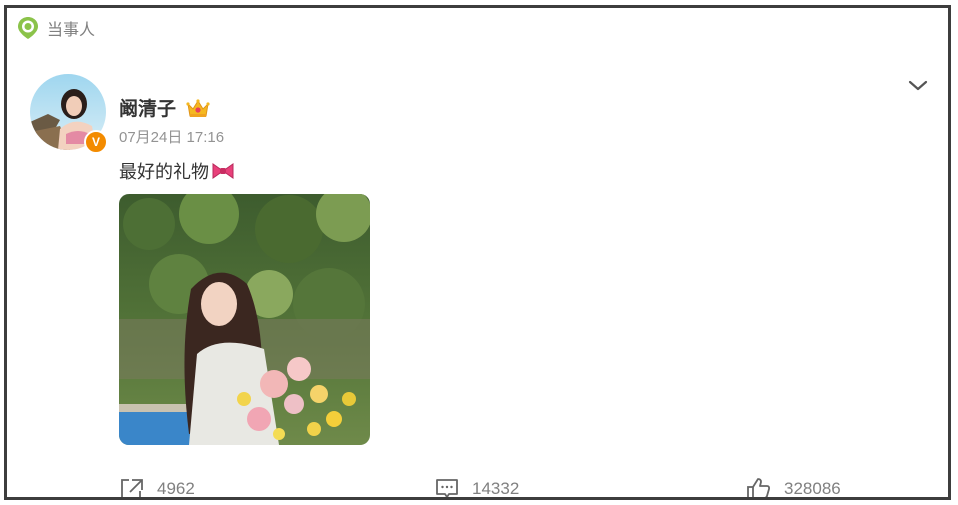 The width and height of the screenshot is (958, 505). I want to click on post-content: 最好的礼物, so click(177, 171).